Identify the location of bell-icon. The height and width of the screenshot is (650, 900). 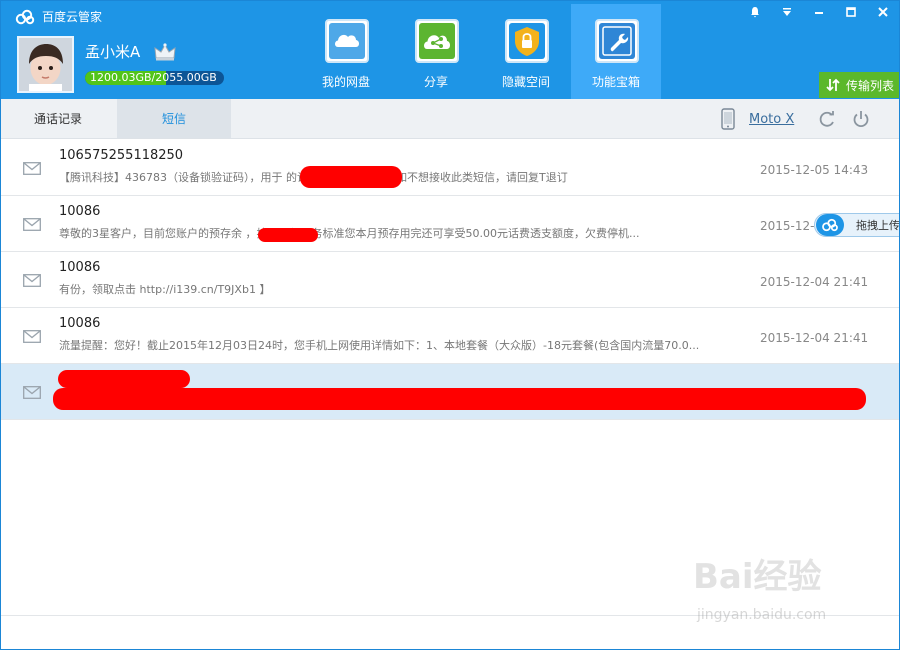
(755, 12).